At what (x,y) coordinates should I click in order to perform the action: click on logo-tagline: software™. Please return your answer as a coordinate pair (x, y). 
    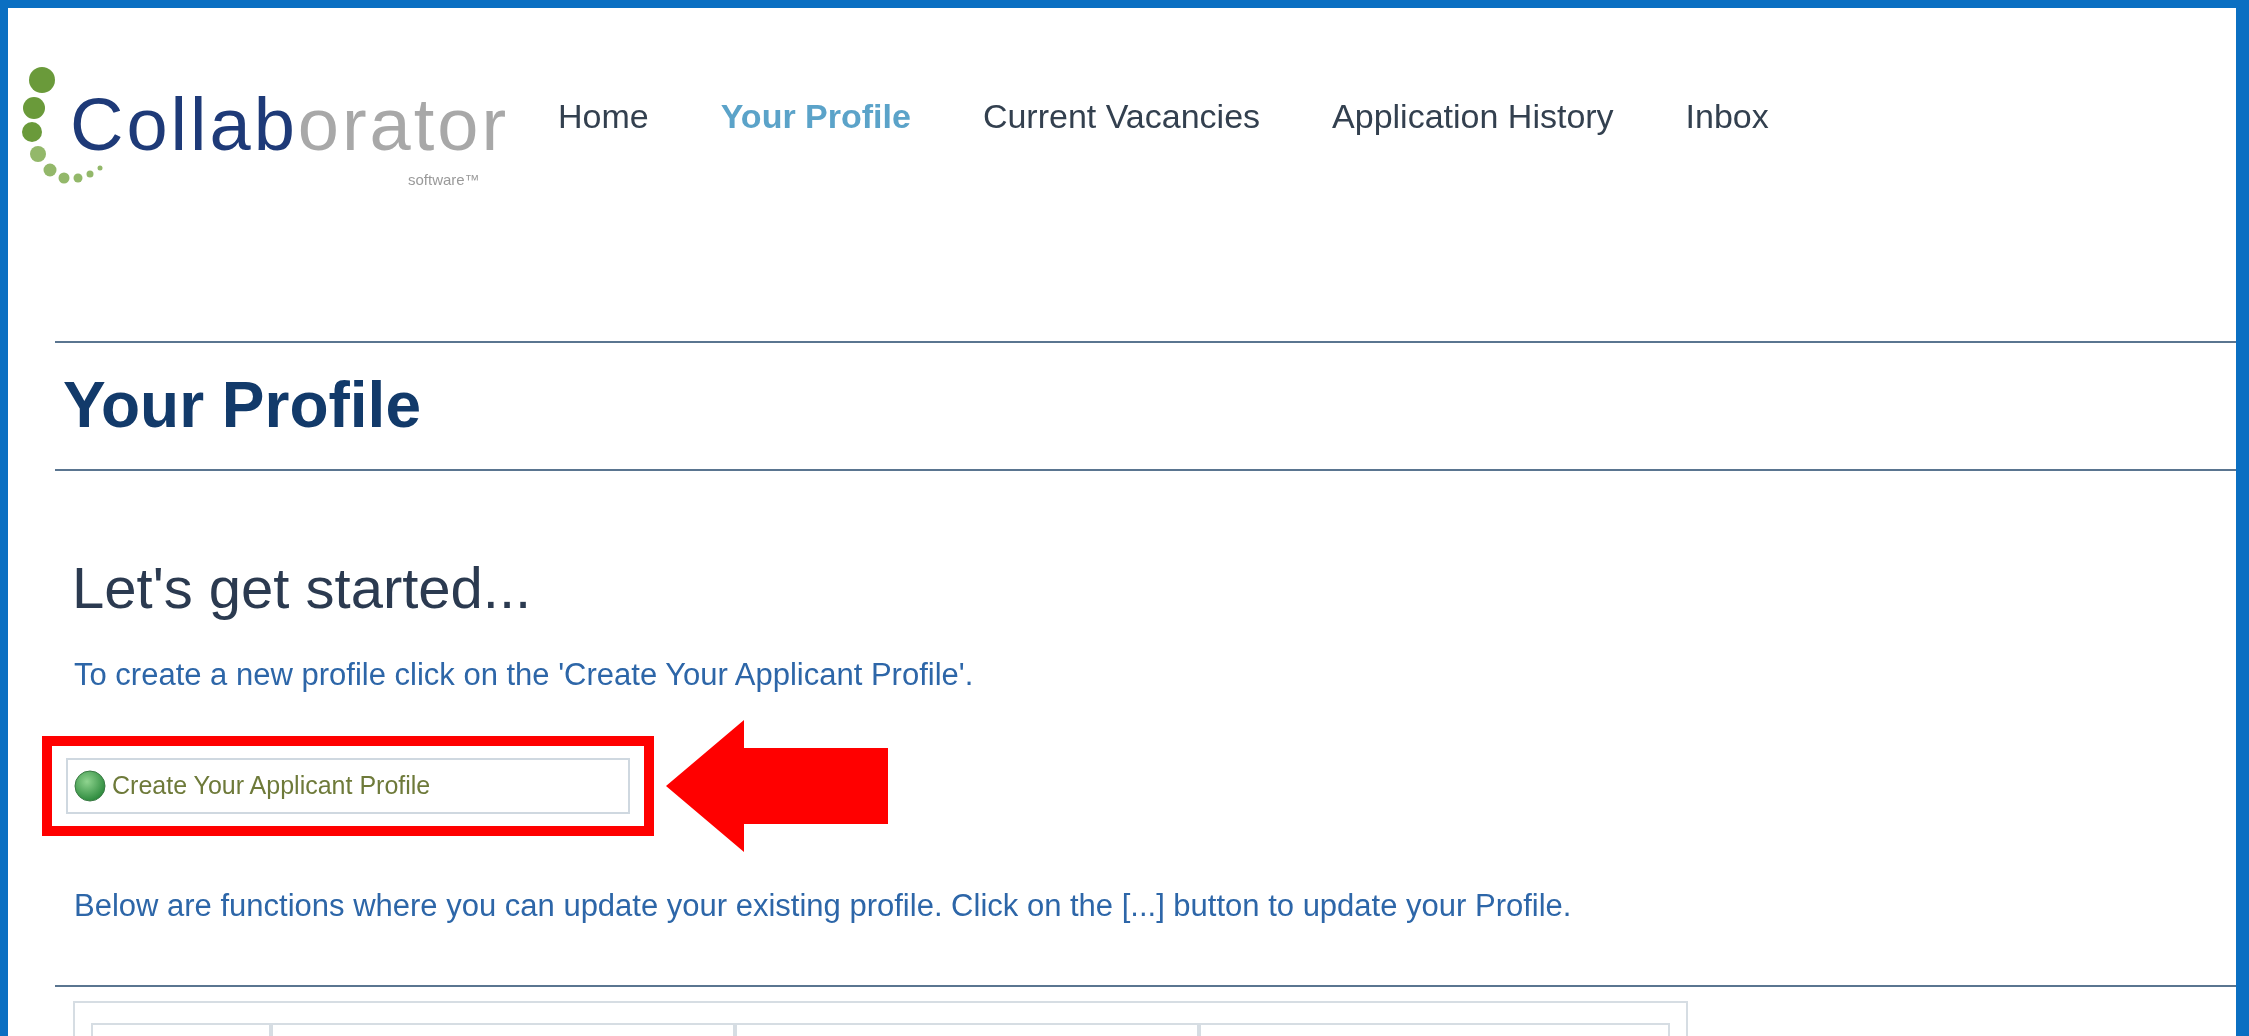
    Looking at the image, I should click on (444, 179).